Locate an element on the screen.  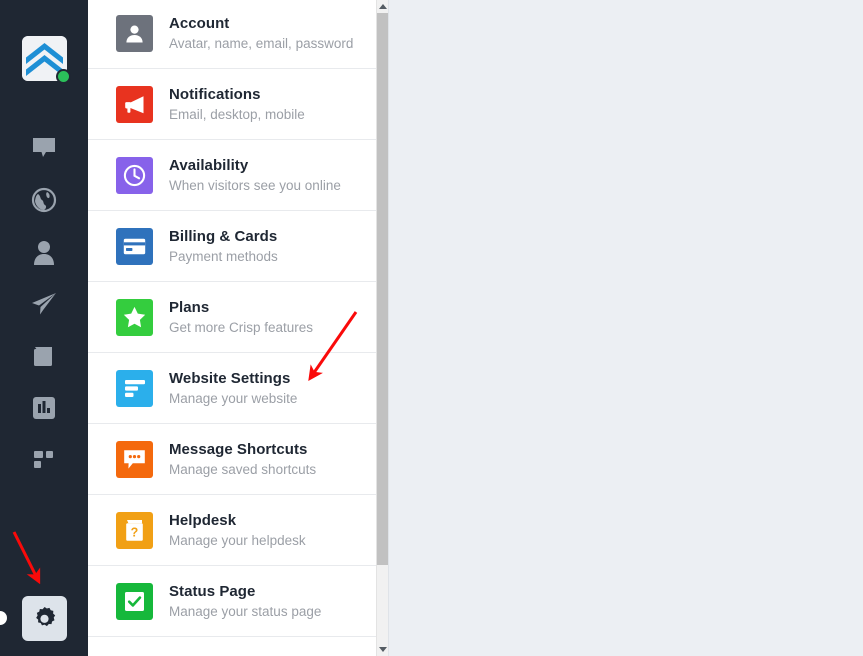
crisp-logo is located at coordinates (46, 60).